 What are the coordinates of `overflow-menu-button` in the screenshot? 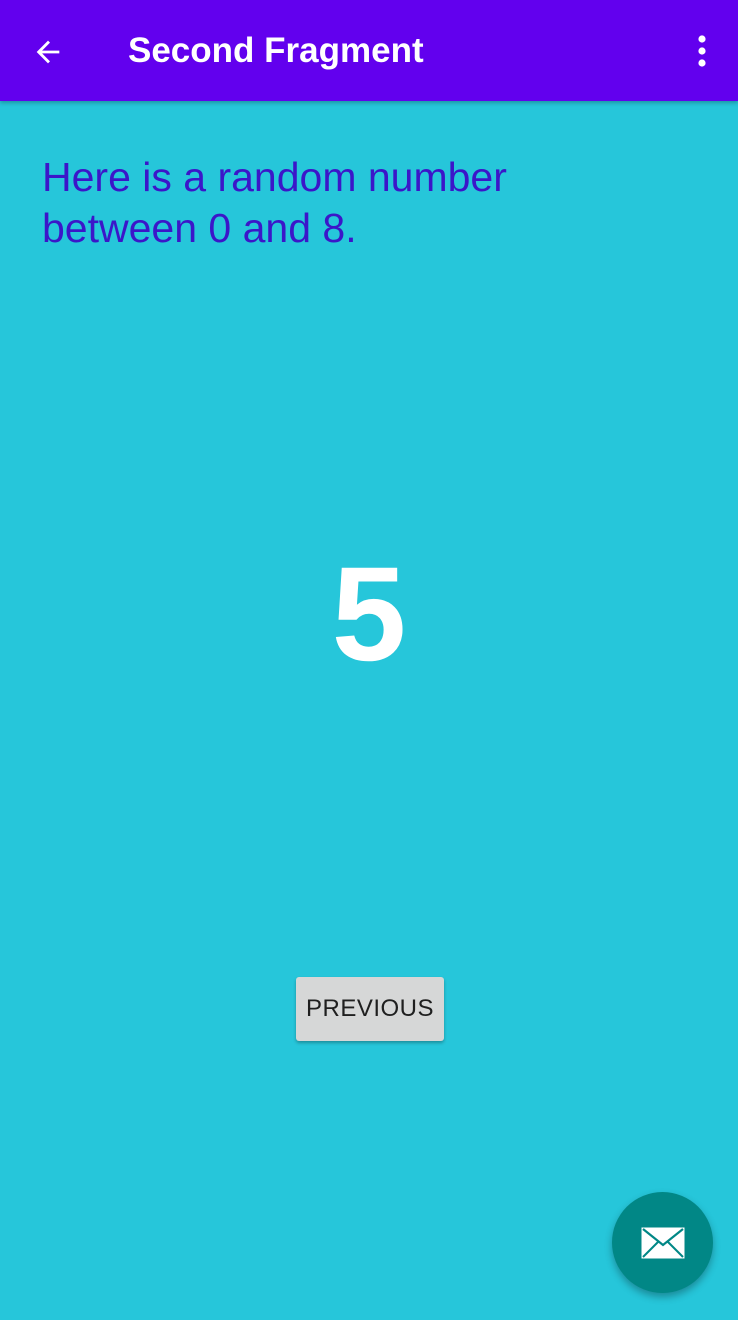 It's located at (702, 51).